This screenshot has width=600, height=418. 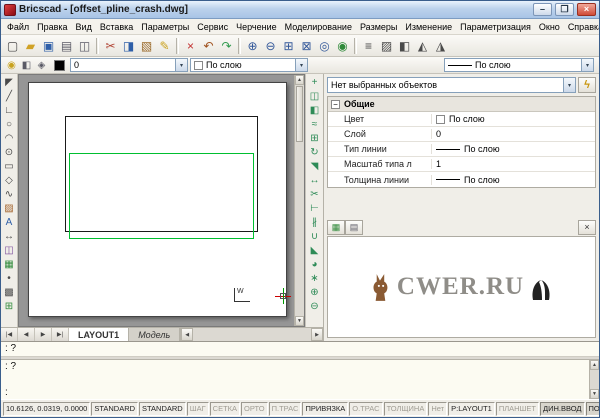 What do you see at coordinates (314, 208) in the screenshot?
I see `extend-icon: ⊢` at bounding box center [314, 208].